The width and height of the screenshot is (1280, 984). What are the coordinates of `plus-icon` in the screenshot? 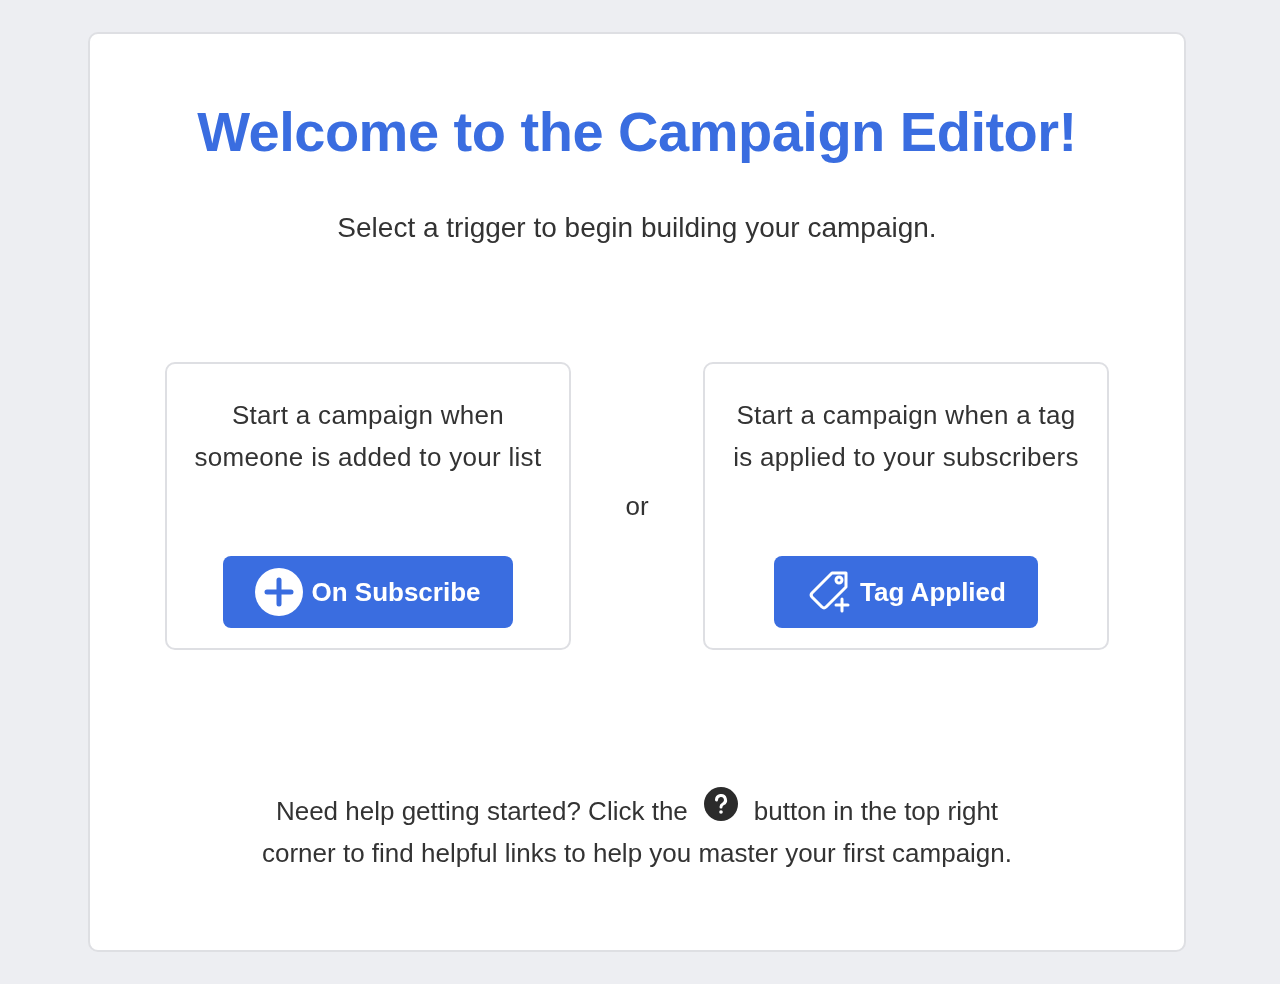 It's located at (279, 592).